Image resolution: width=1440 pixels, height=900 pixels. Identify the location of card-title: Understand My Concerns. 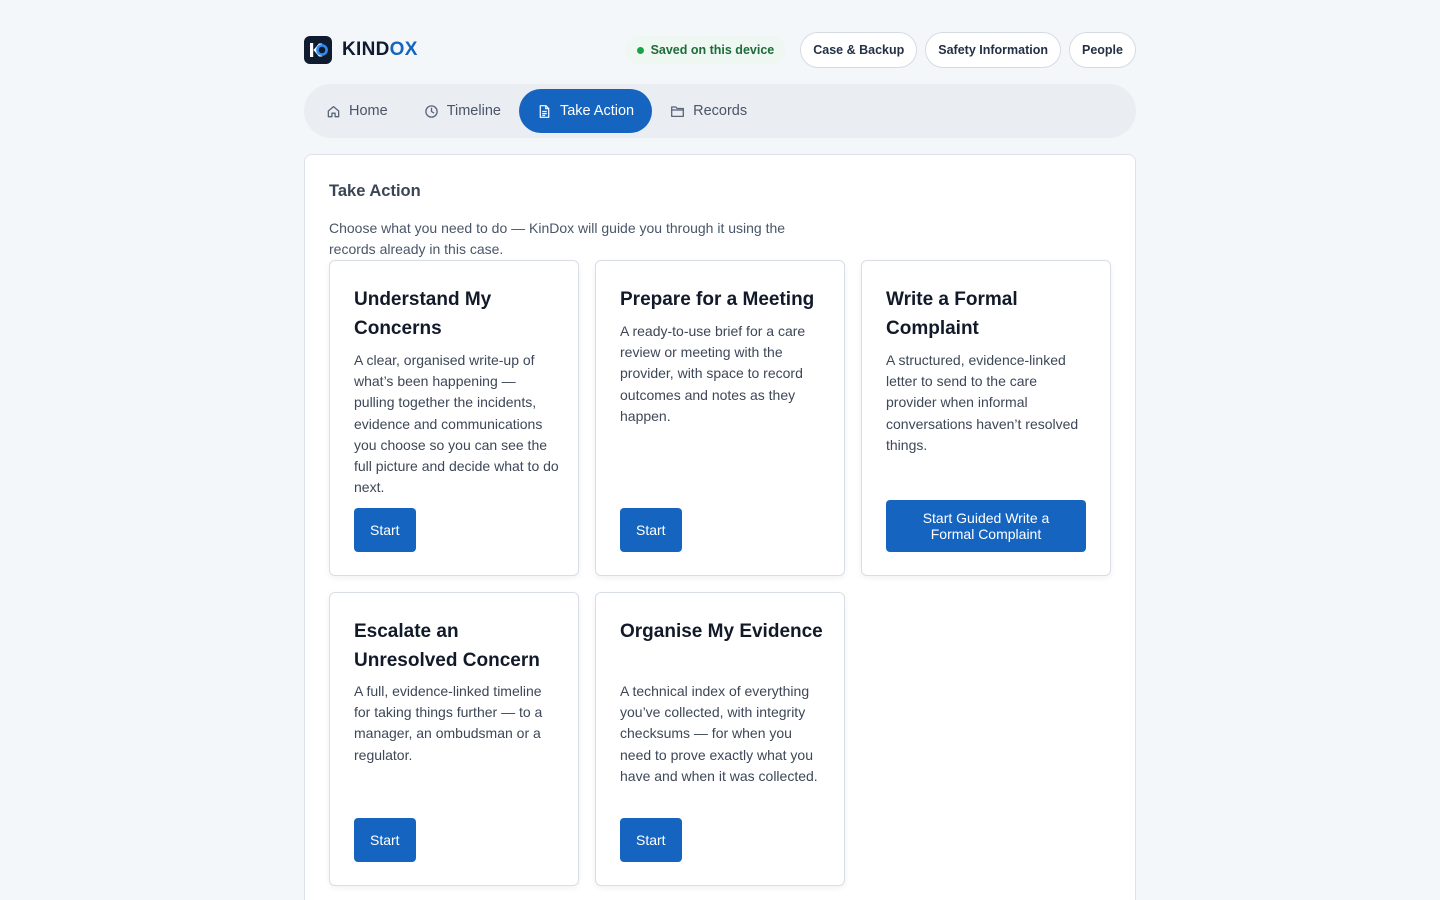
(423, 314).